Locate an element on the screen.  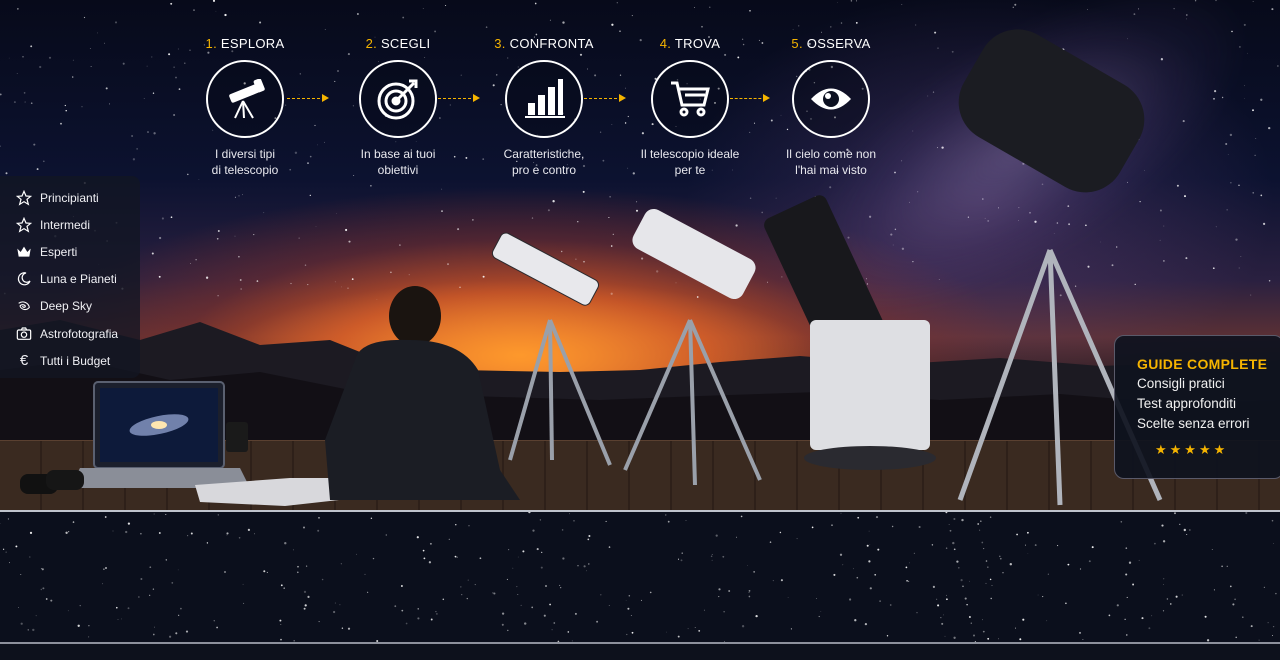
step-trova: 4. TROVA Il telescopio ideale per te is located at coordinates (690, 107).